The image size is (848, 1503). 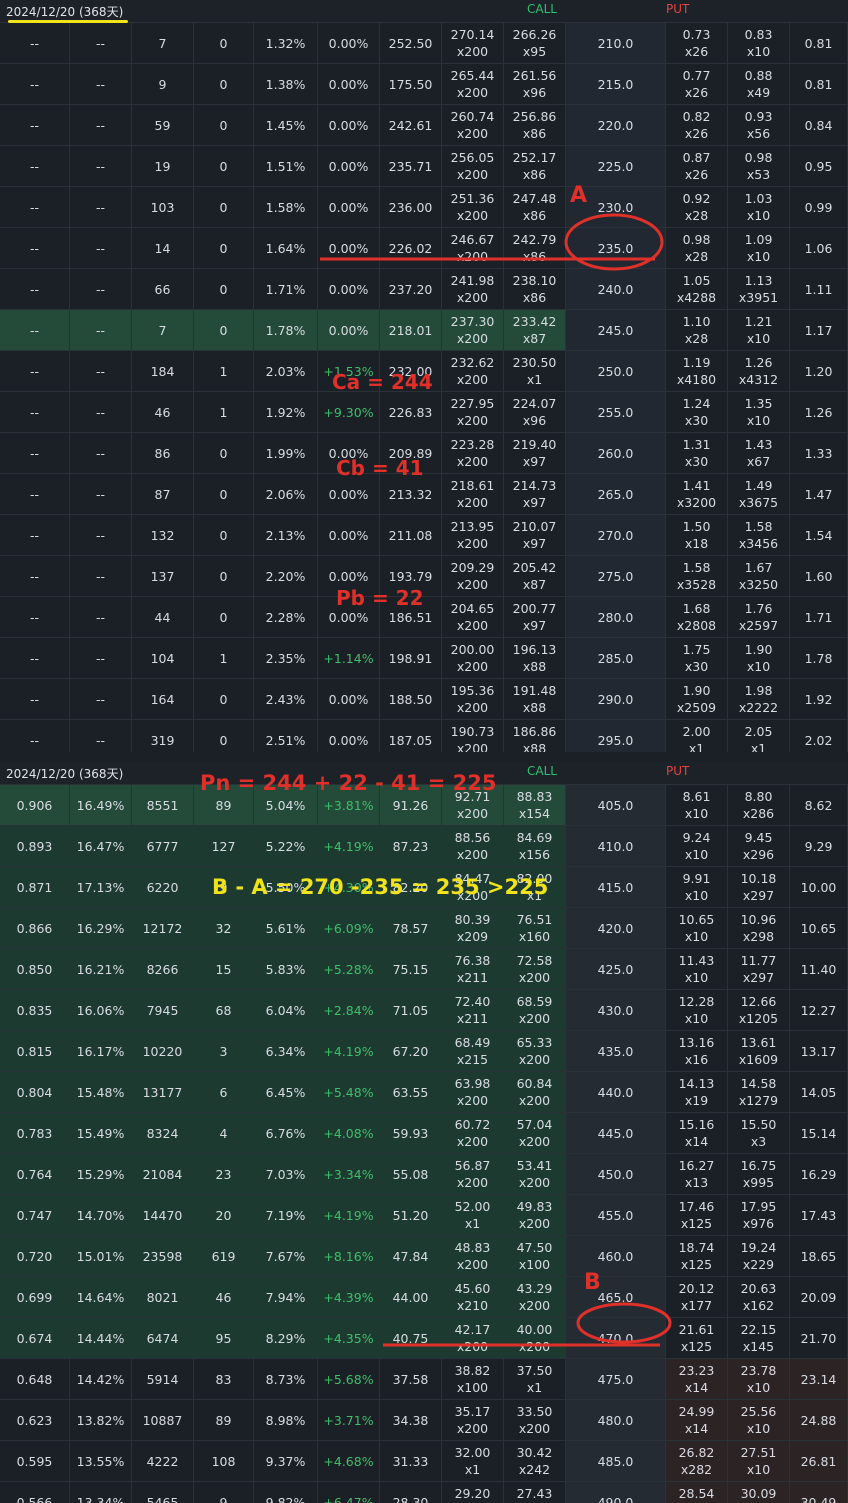 What do you see at coordinates (473, 453) in the screenshot?
I see `table-cell: 223.28 x200` at bounding box center [473, 453].